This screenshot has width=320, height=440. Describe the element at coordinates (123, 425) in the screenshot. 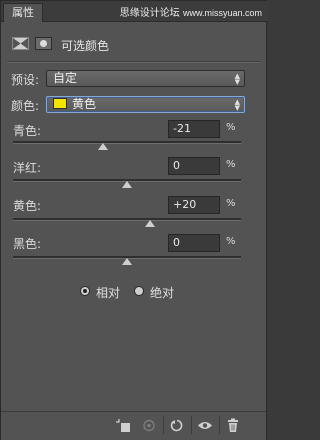

I see `clip-to-layer-icon` at that location.